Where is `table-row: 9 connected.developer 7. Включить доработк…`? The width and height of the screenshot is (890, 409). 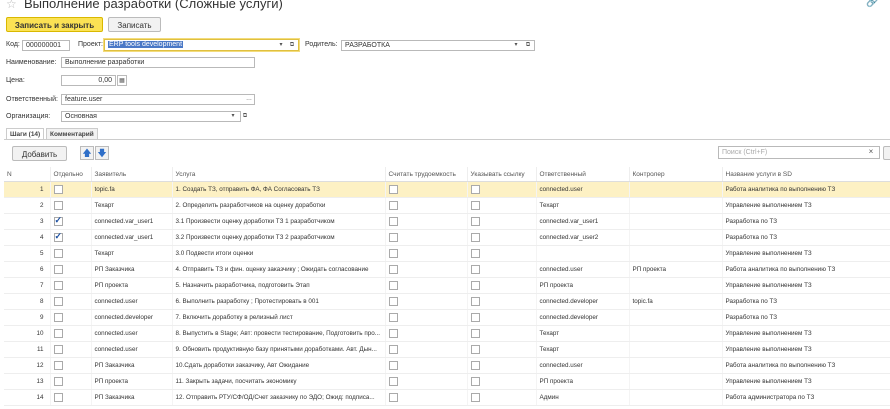
table-row: 9 connected.developer 7. Включить доработк… is located at coordinates (447, 317).